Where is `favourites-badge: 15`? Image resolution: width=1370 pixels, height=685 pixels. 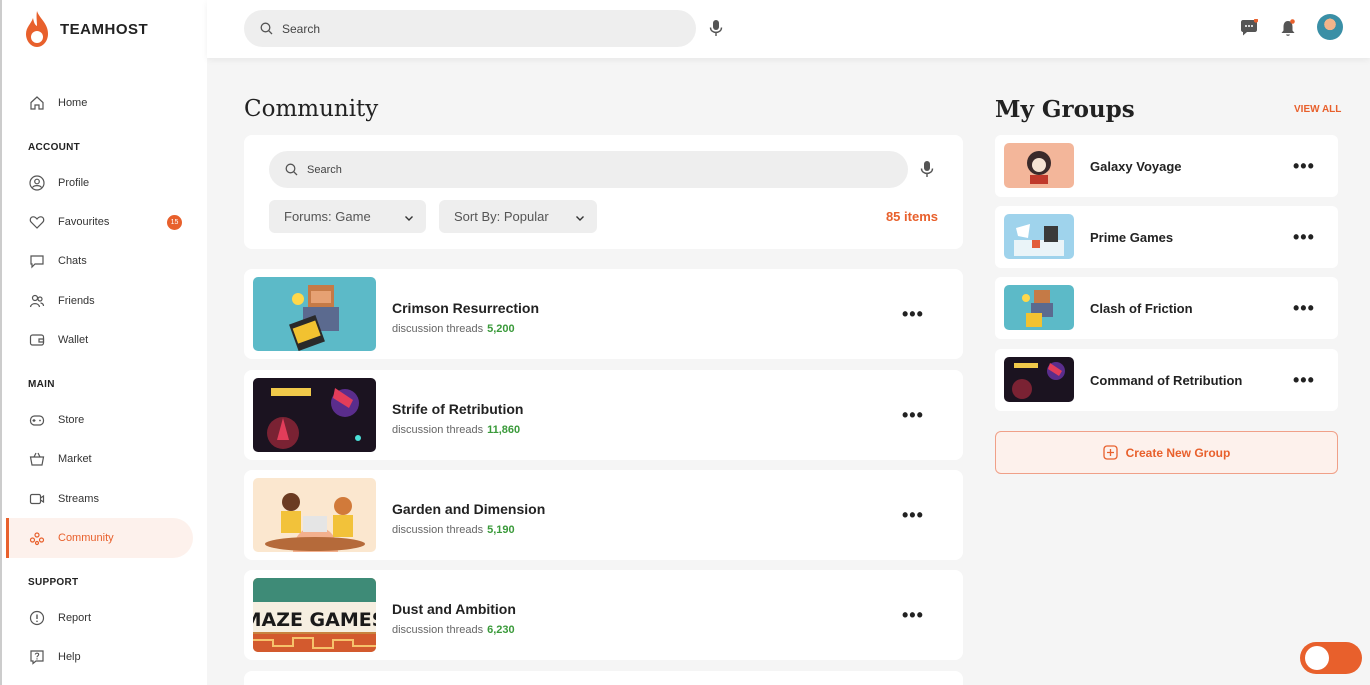
favourites-badge: 15 is located at coordinates (174, 222).